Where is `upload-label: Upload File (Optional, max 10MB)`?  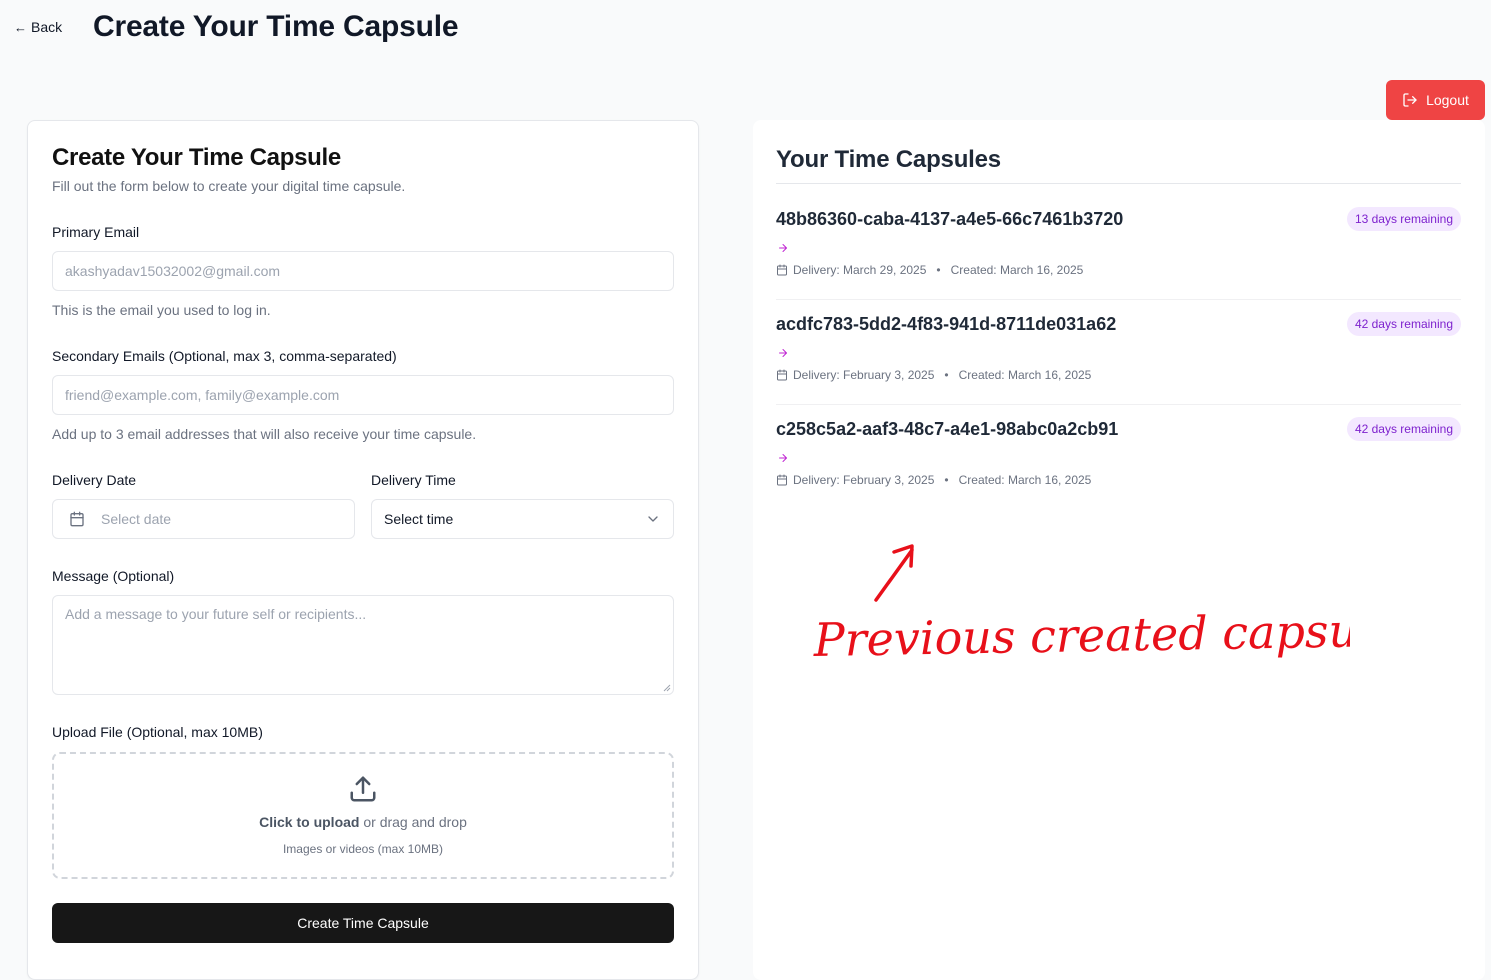
upload-label: Upload File (Optional, max 10MB) is located at coordinates (157, 732).